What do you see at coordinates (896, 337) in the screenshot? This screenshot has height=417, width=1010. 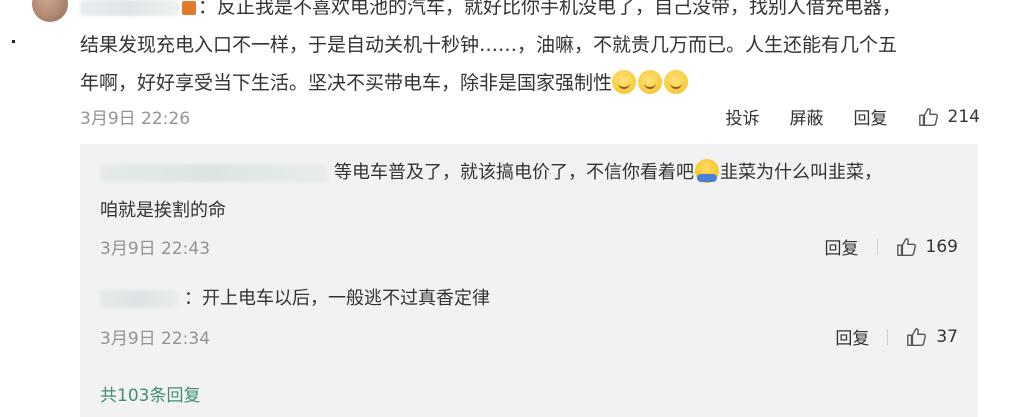 I see `reply-actions: 回复 37` at bounding box center [896, 337].